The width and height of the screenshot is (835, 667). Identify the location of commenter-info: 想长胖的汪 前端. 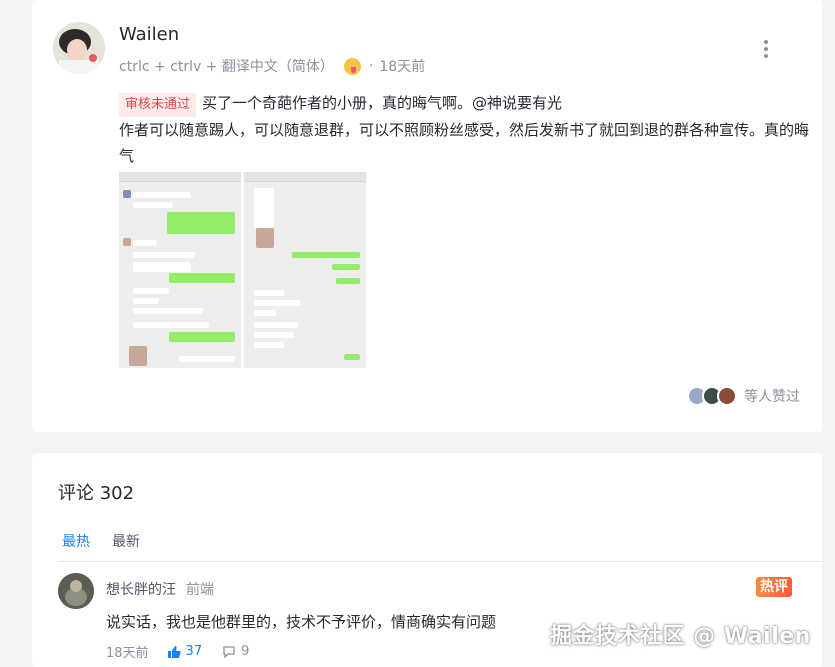
(160, 589).